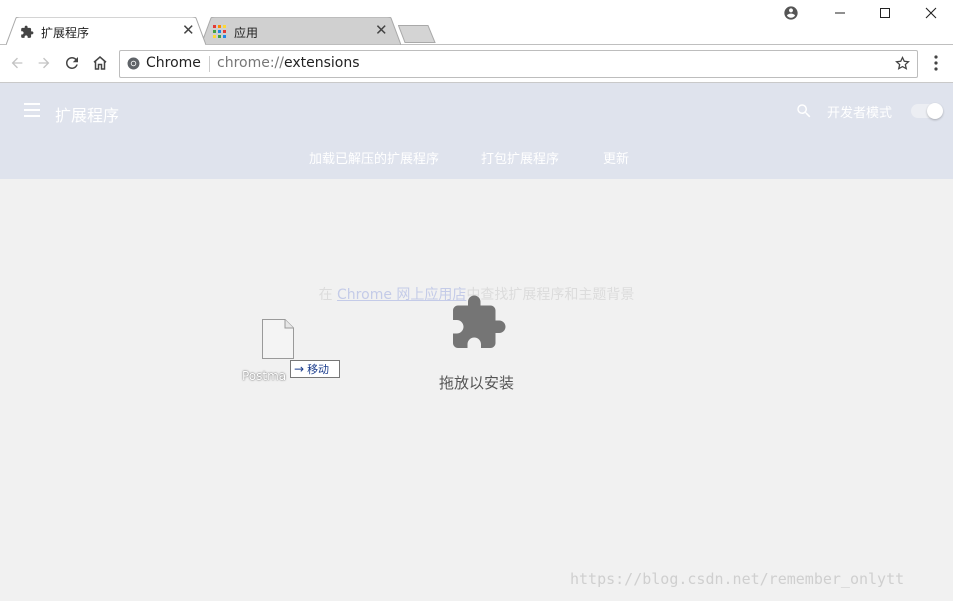 This screenshot has width=953, height=601. Describe the element at coordinates (791, 13) in the screenshot. I see `account-icon` at that location.